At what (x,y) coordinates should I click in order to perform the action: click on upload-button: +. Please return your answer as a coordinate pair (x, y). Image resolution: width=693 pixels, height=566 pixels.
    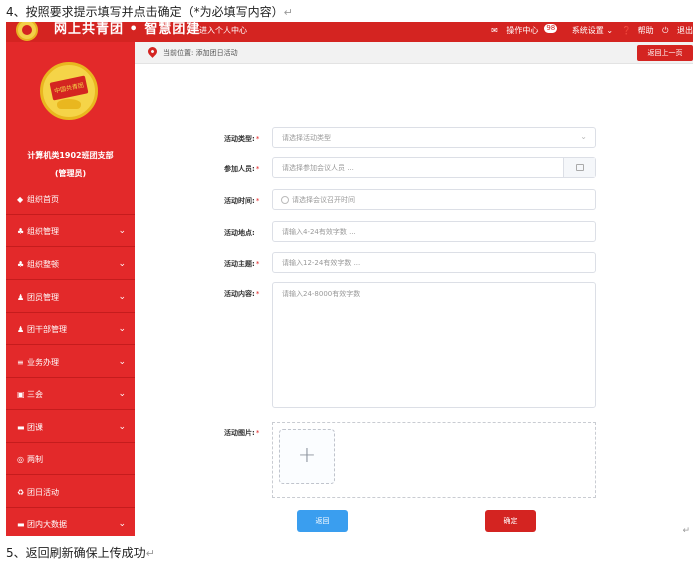
    Looking at the image, I should click on (307, 456).